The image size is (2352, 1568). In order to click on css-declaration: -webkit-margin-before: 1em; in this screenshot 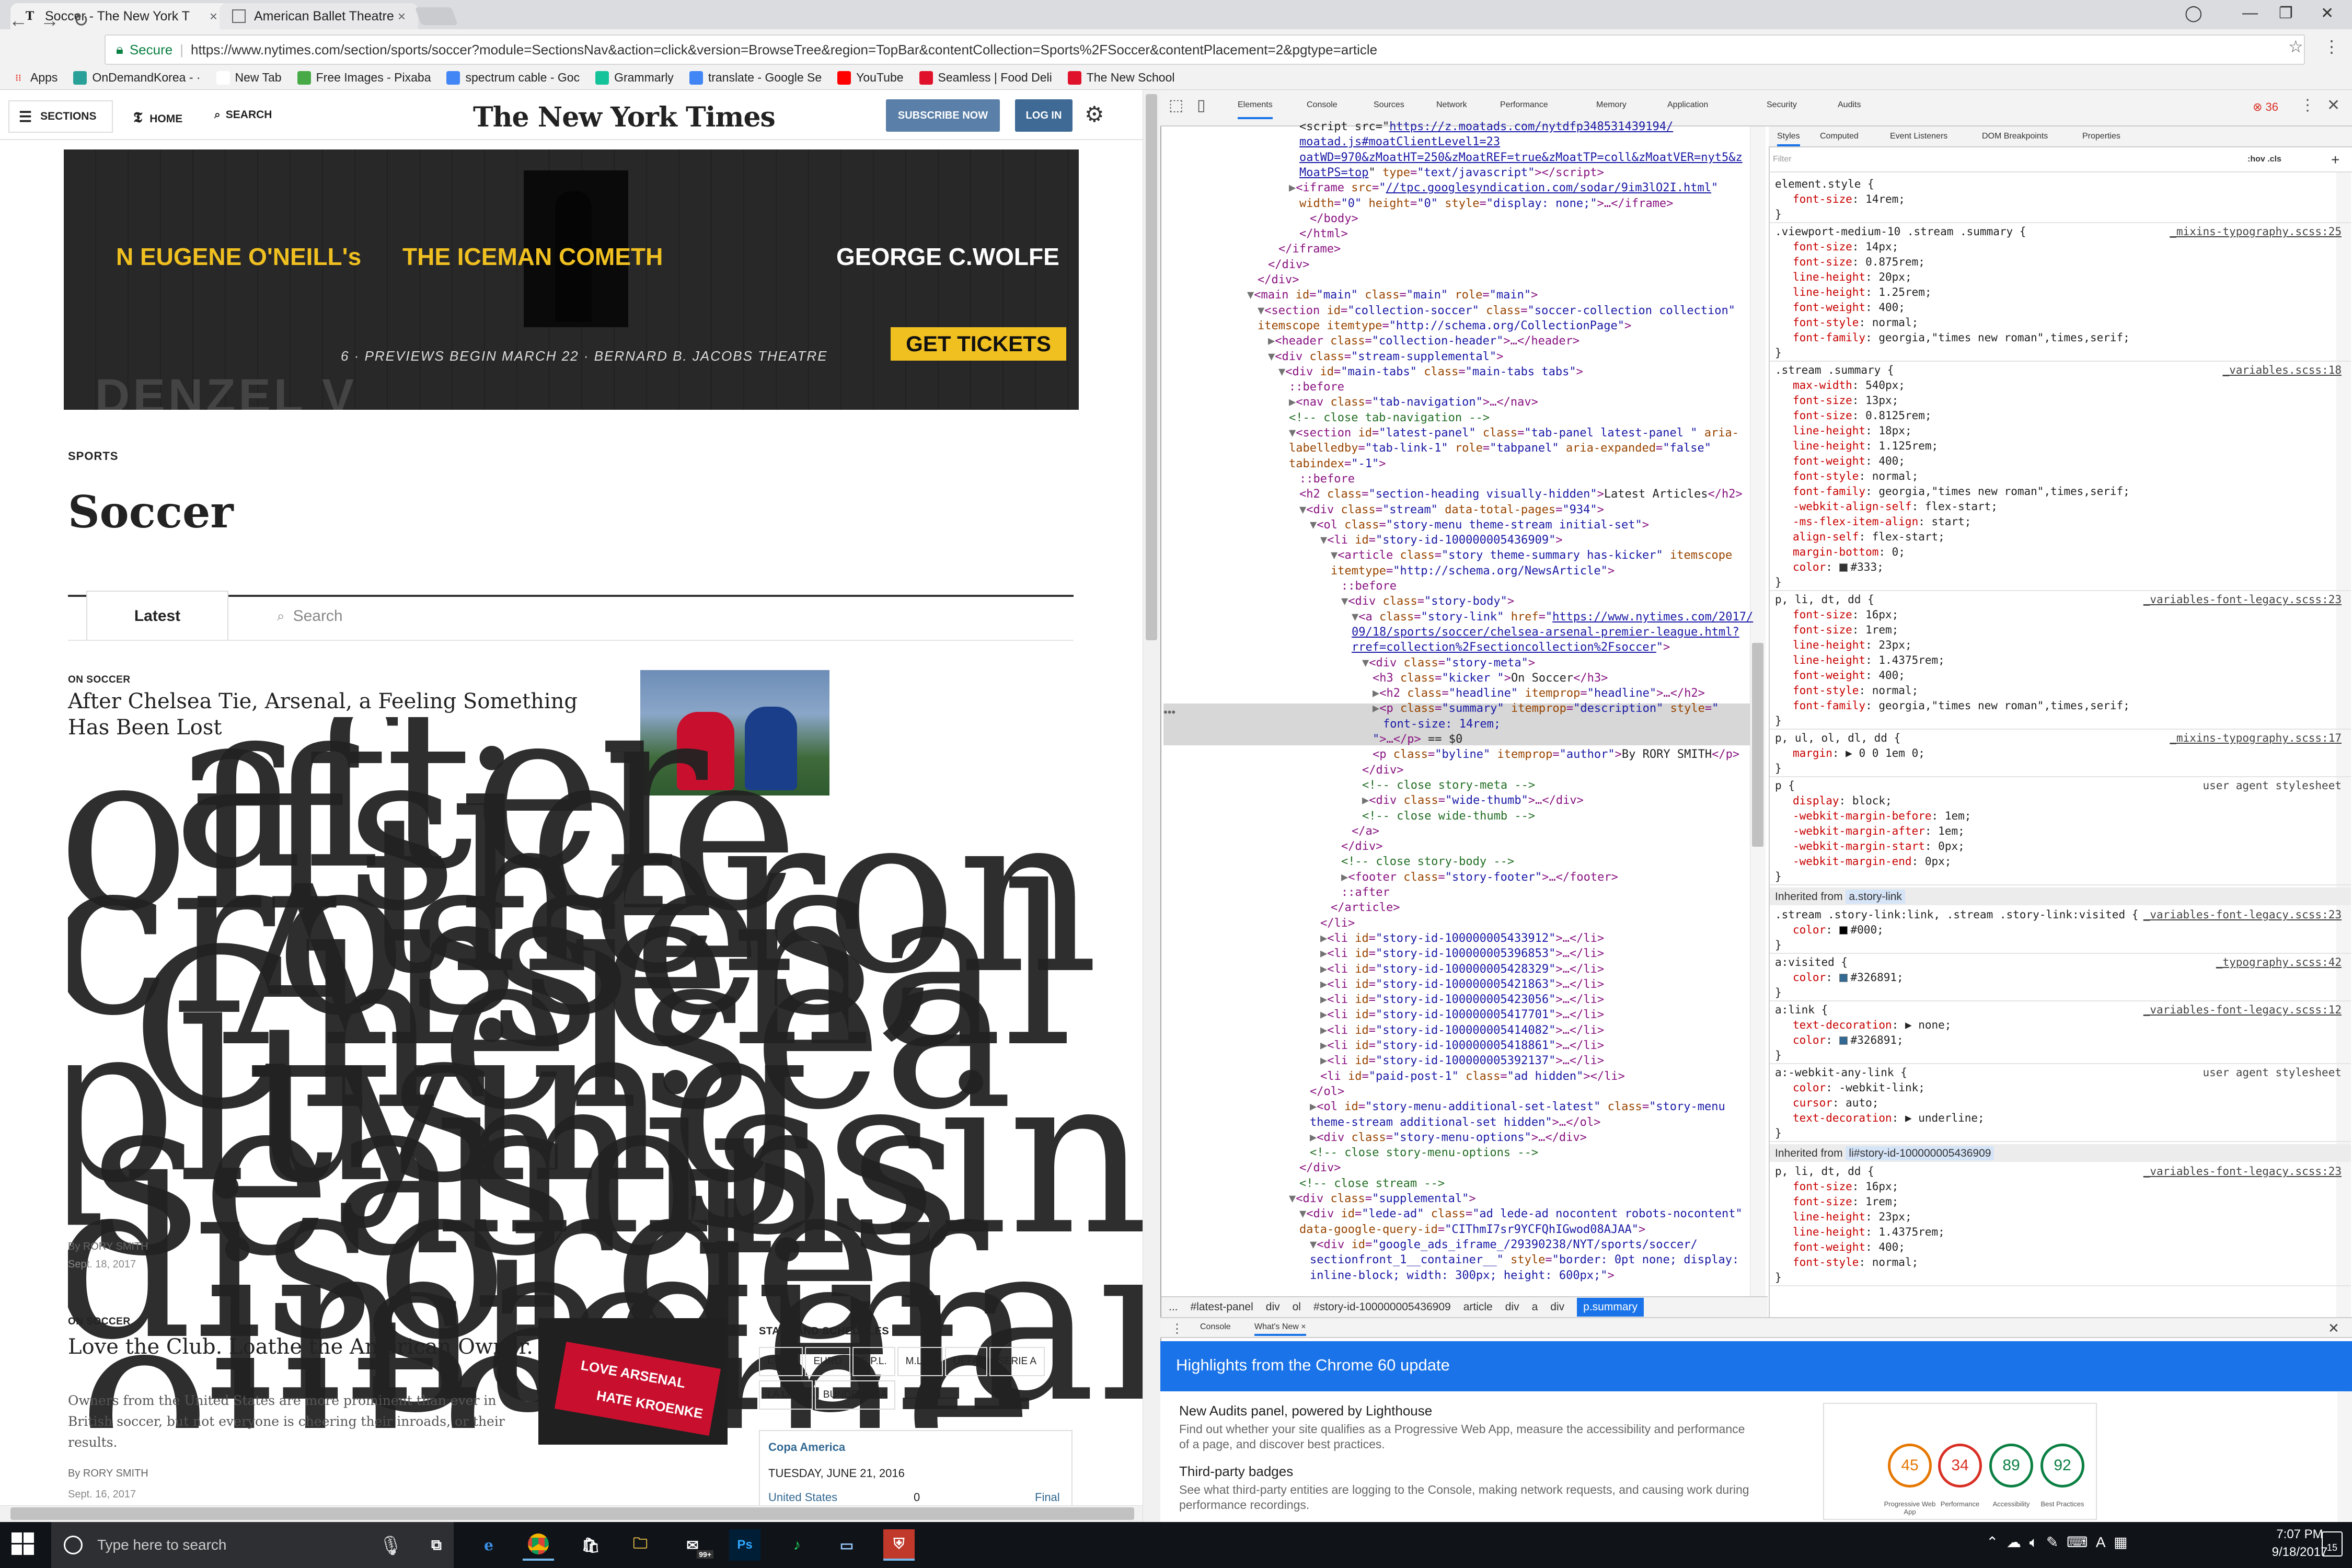, I will do `click(1882, 816)`.